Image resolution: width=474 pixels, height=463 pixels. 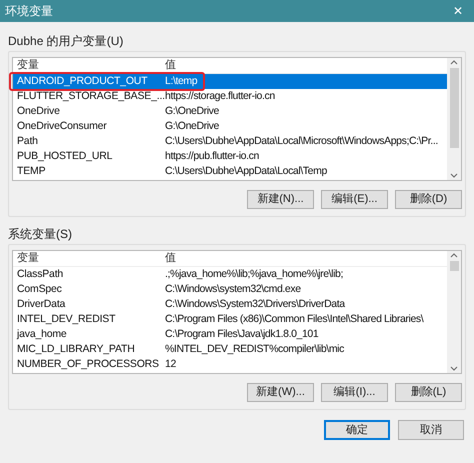 I want to click on variable-row: DriverData C:\Windows\System32\Drivers\DriverData, so click(x=230, y=304).